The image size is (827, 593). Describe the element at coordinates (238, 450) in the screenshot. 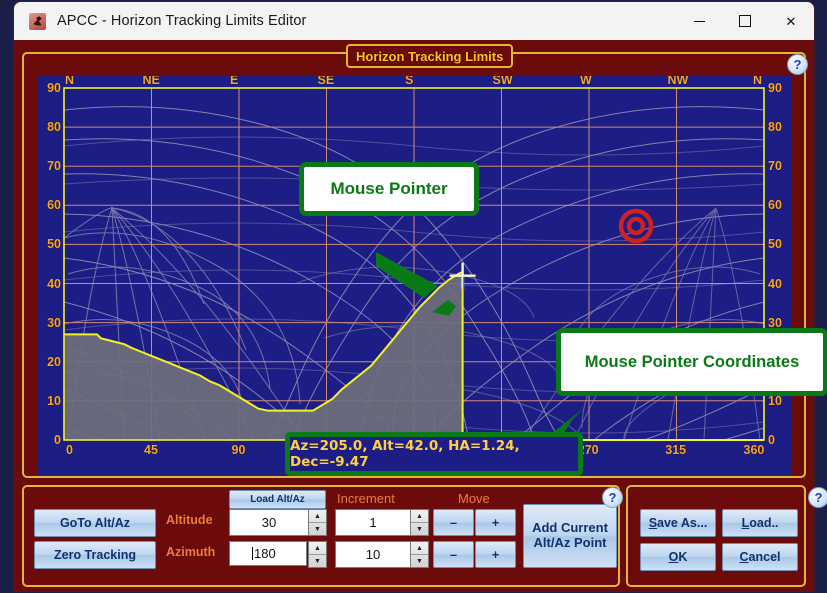

I see `x-tick-90: 90` at that location.